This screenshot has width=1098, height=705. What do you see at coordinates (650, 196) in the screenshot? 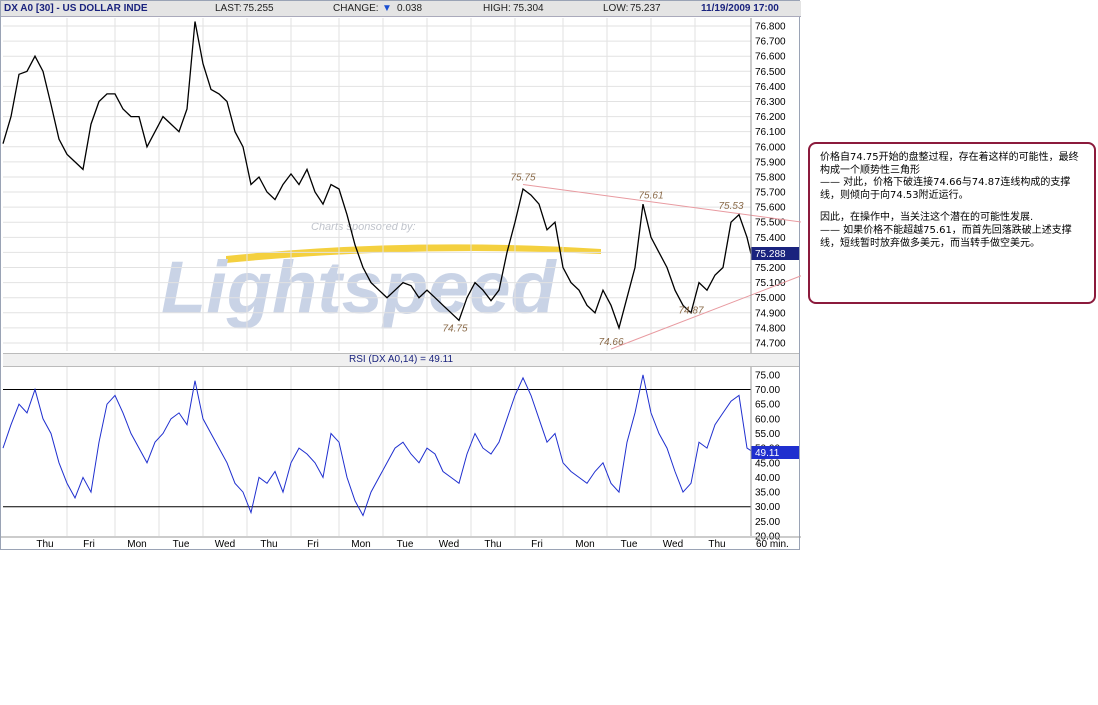
I see `price-annotation-label: 75.61` at bounding box center [650, 196].